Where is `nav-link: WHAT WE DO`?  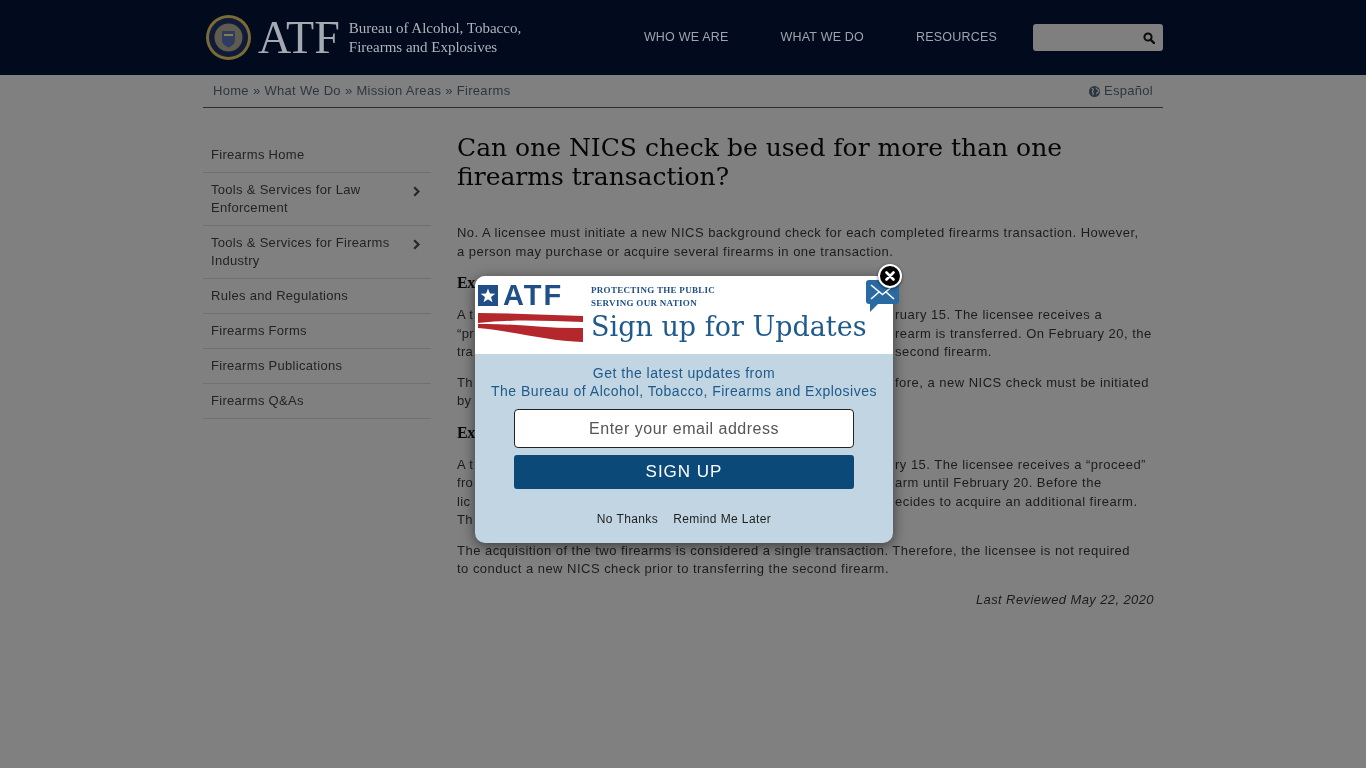
nav-link: WHAT WE DO is located at coordinates (822, 37).